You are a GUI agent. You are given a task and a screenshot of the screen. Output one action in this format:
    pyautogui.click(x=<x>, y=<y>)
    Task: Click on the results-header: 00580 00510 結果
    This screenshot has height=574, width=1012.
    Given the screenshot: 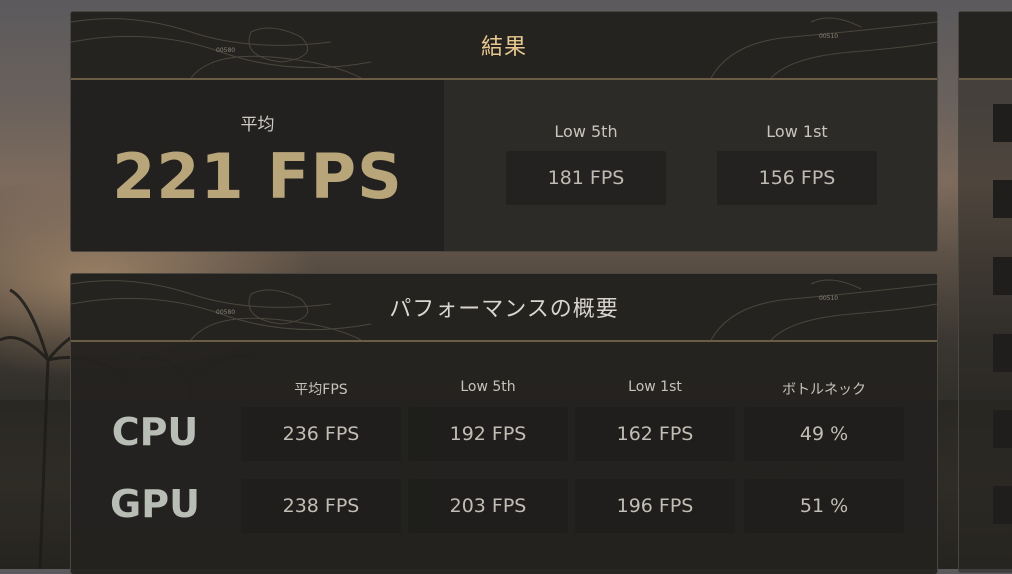 What is the action you would take?
    pyautogui.click(x=504, y=46)
    